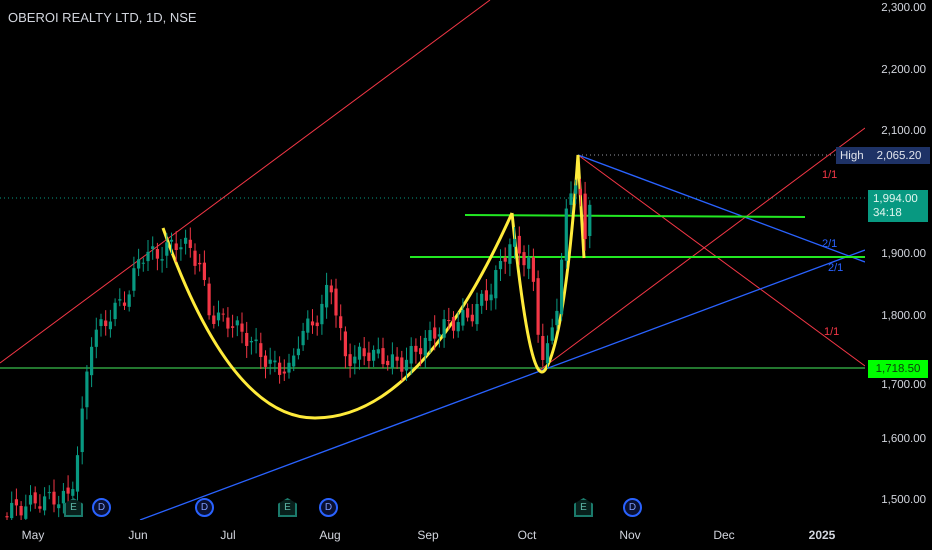 The image size is (932, 550). I want to click on bar-countdown: 34:18, so click(888, 213).